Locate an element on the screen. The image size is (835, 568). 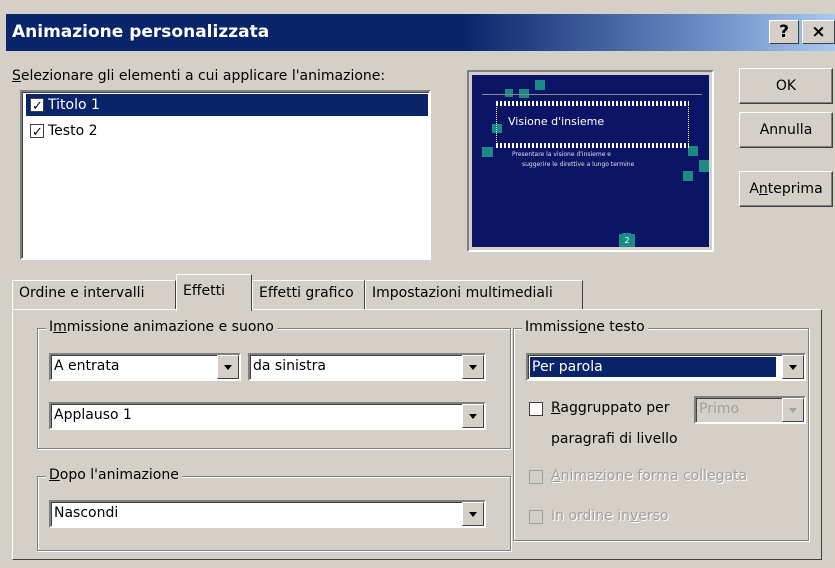
testo-checkbox is located at coordinates (37, 133).